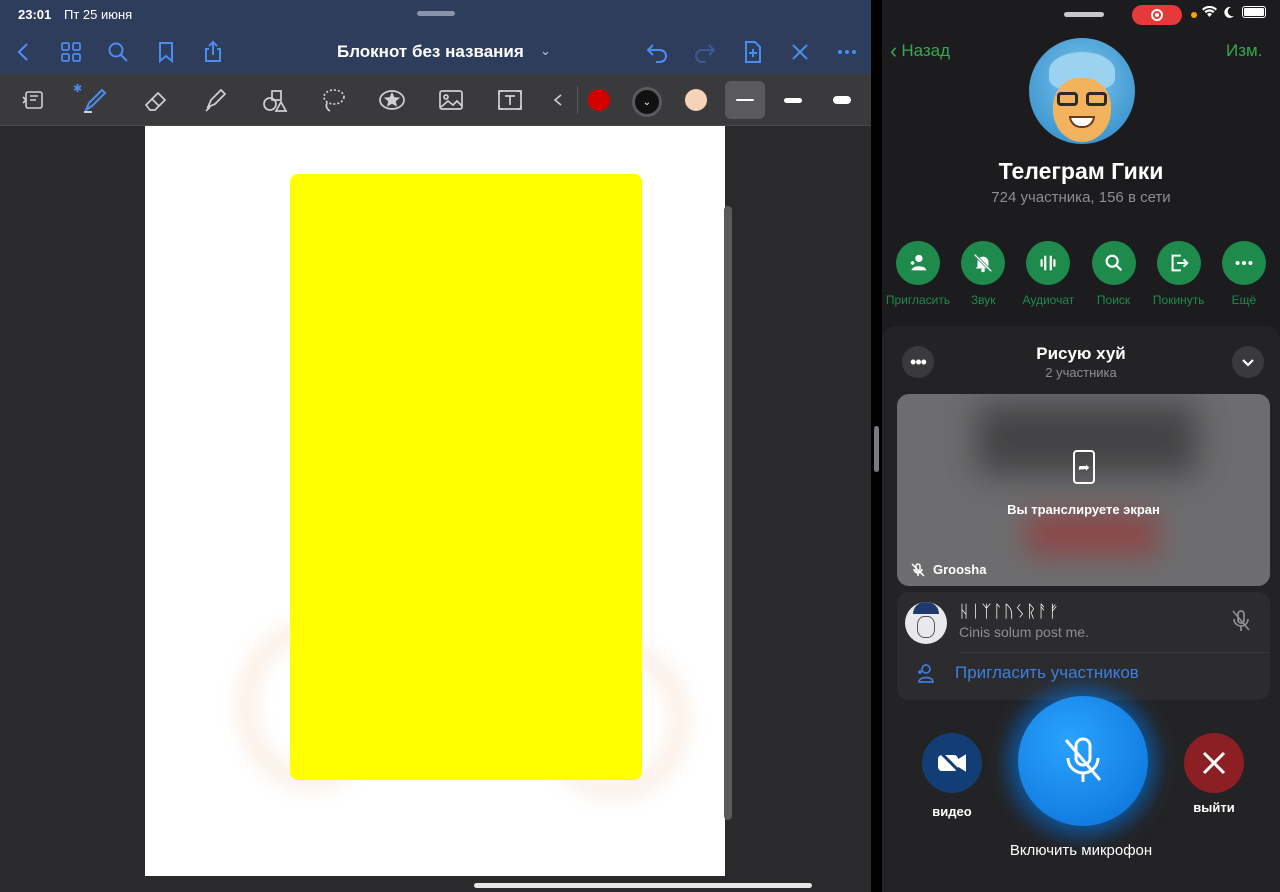  I want to click on record-icon, so click(1157, 15).